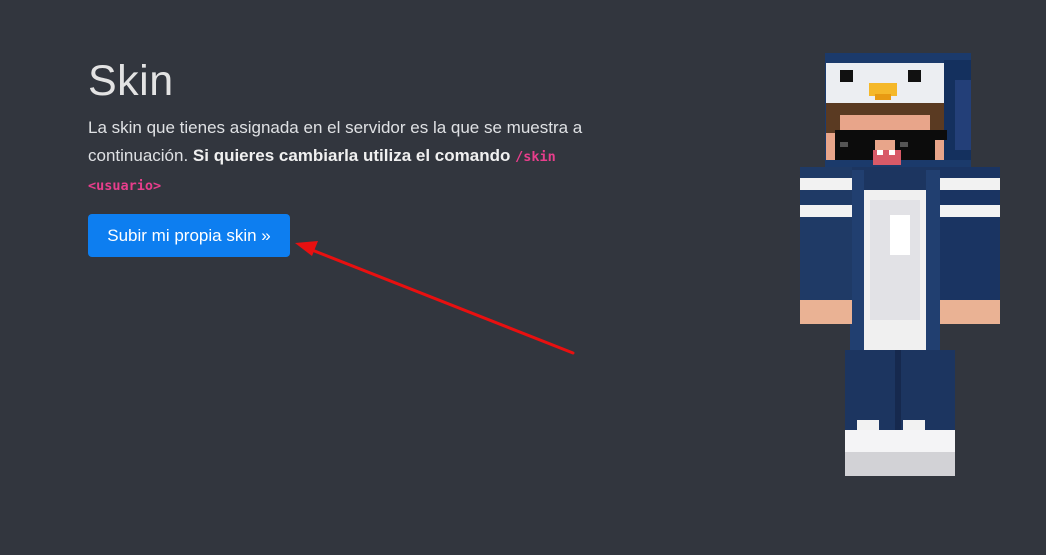 This screenshot has width=1046, height=555. What do you see at coordinates (351, 155) in the screenshot?
I see `description-bold: Si quieres cambiarla utiliza el comando` at bounding box center [351, 155].